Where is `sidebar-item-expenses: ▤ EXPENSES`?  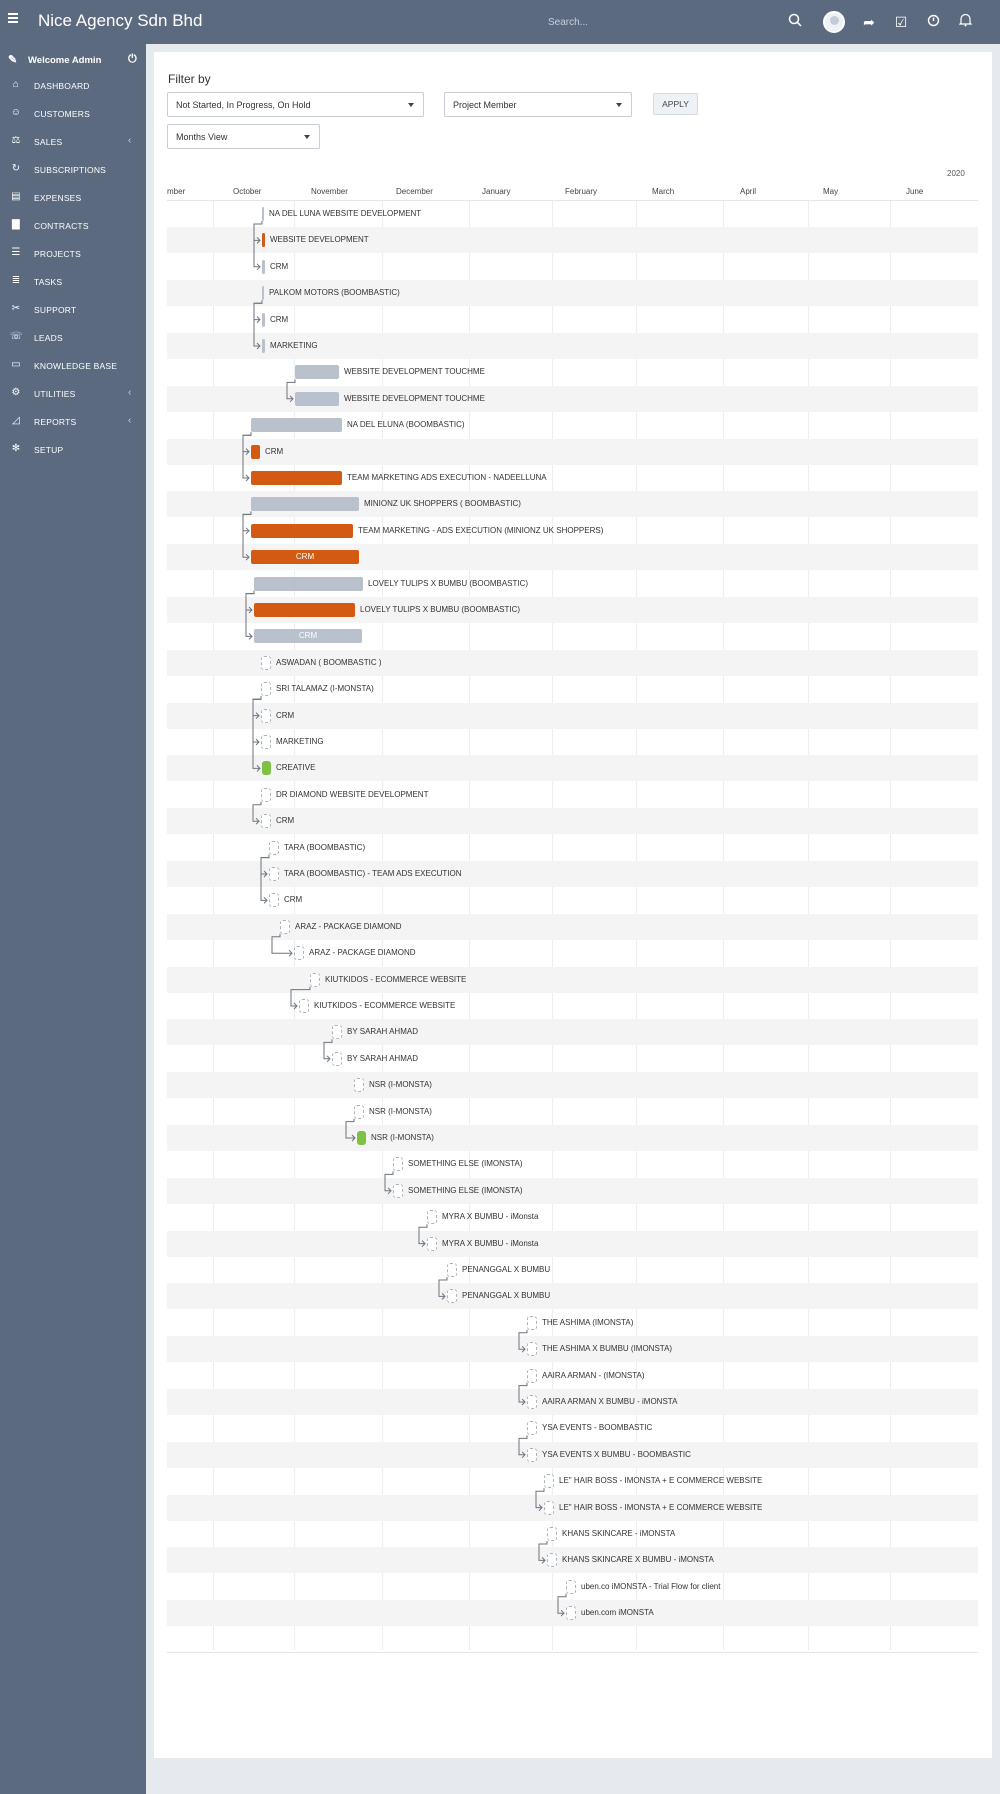 sidebar-item-expenses: ▤ EXPENSES is located at coordinates (73, 198).